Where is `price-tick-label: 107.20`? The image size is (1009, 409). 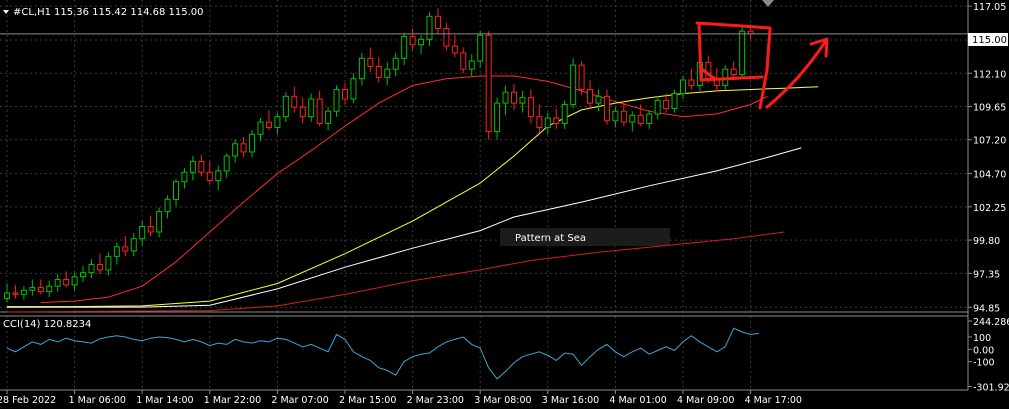
price-tick-label: 107.20 is located at coordinates (989, 141).